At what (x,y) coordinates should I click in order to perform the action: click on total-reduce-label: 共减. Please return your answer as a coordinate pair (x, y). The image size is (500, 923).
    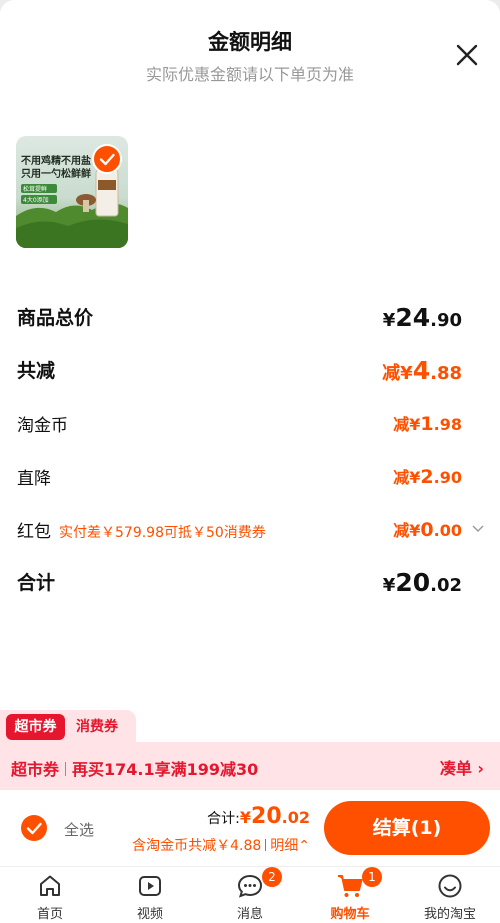
    Looking at the image, I should click on (36, 371).